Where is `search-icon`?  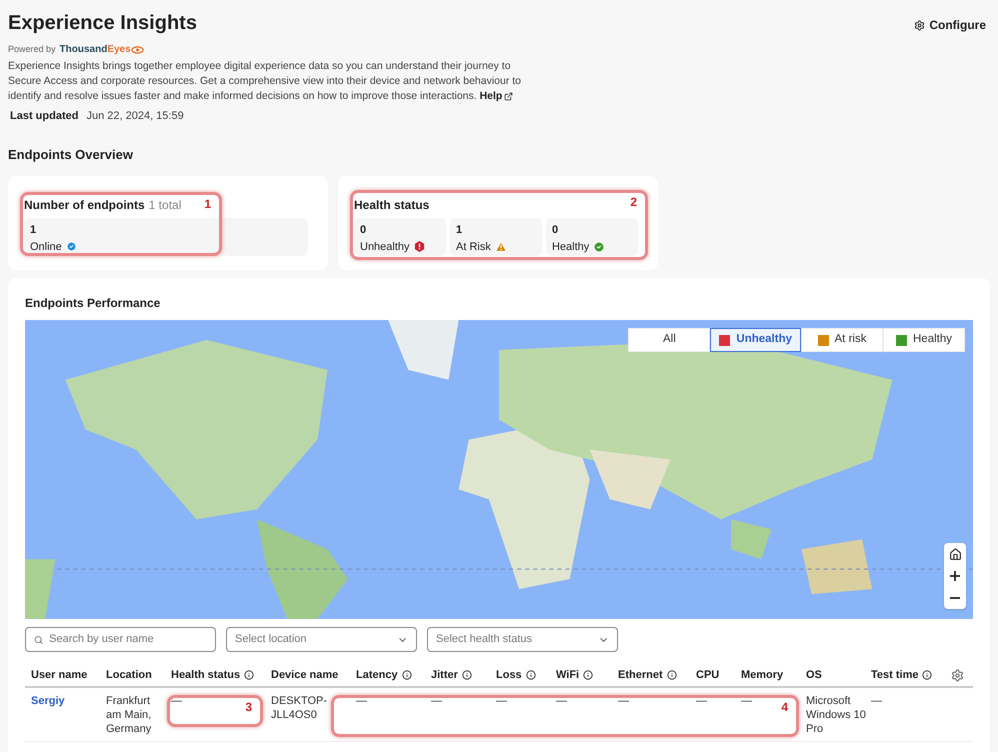 search-icon is located at coordinates (39, 639).